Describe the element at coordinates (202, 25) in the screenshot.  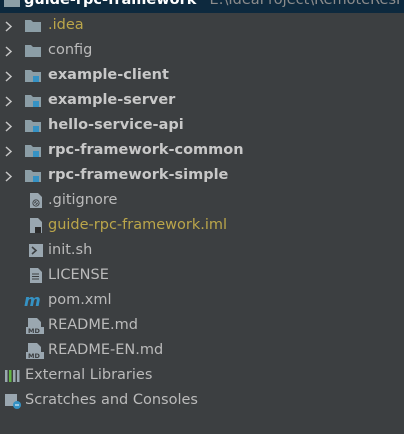
I see `tree-item-idea: .idea` at that location.